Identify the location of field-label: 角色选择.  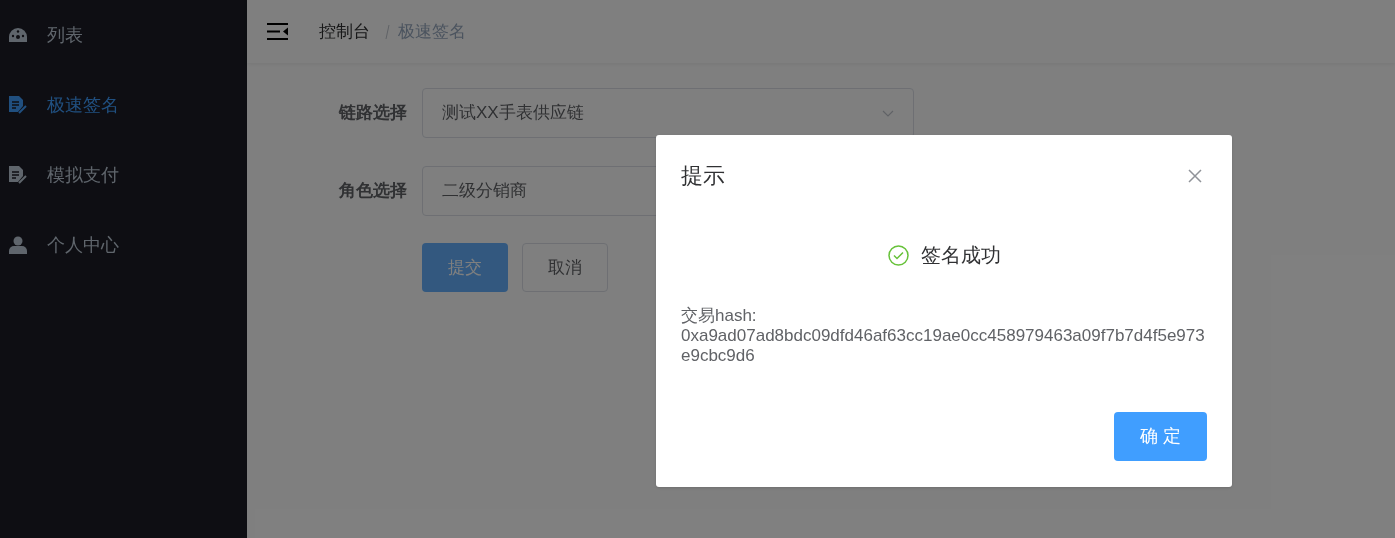
(372, 191).